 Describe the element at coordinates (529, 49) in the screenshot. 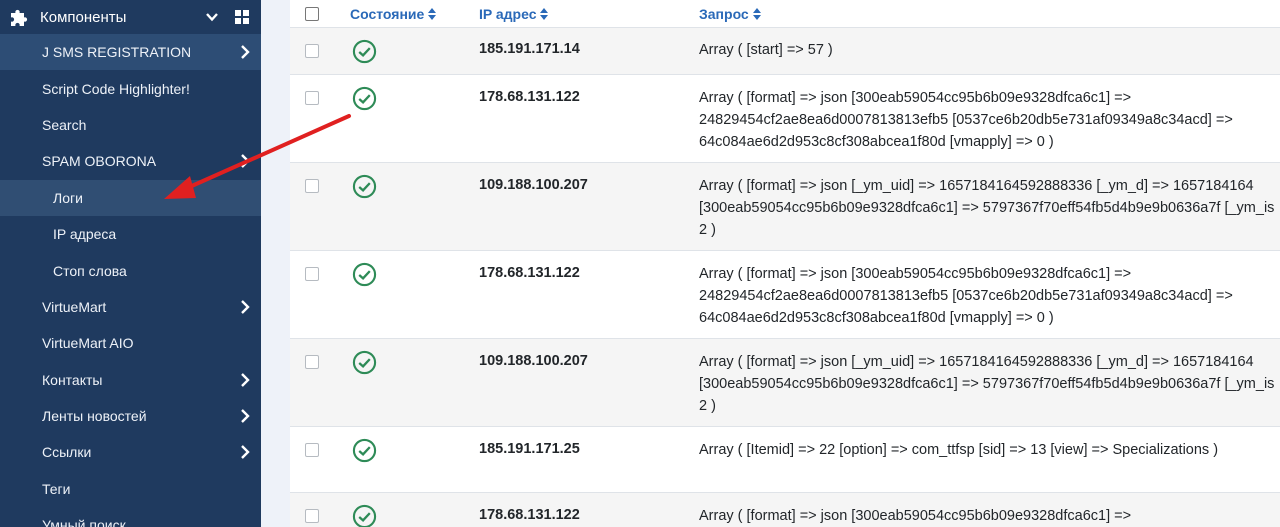

I see `ip-cell: 185.191.171.14` at that location.